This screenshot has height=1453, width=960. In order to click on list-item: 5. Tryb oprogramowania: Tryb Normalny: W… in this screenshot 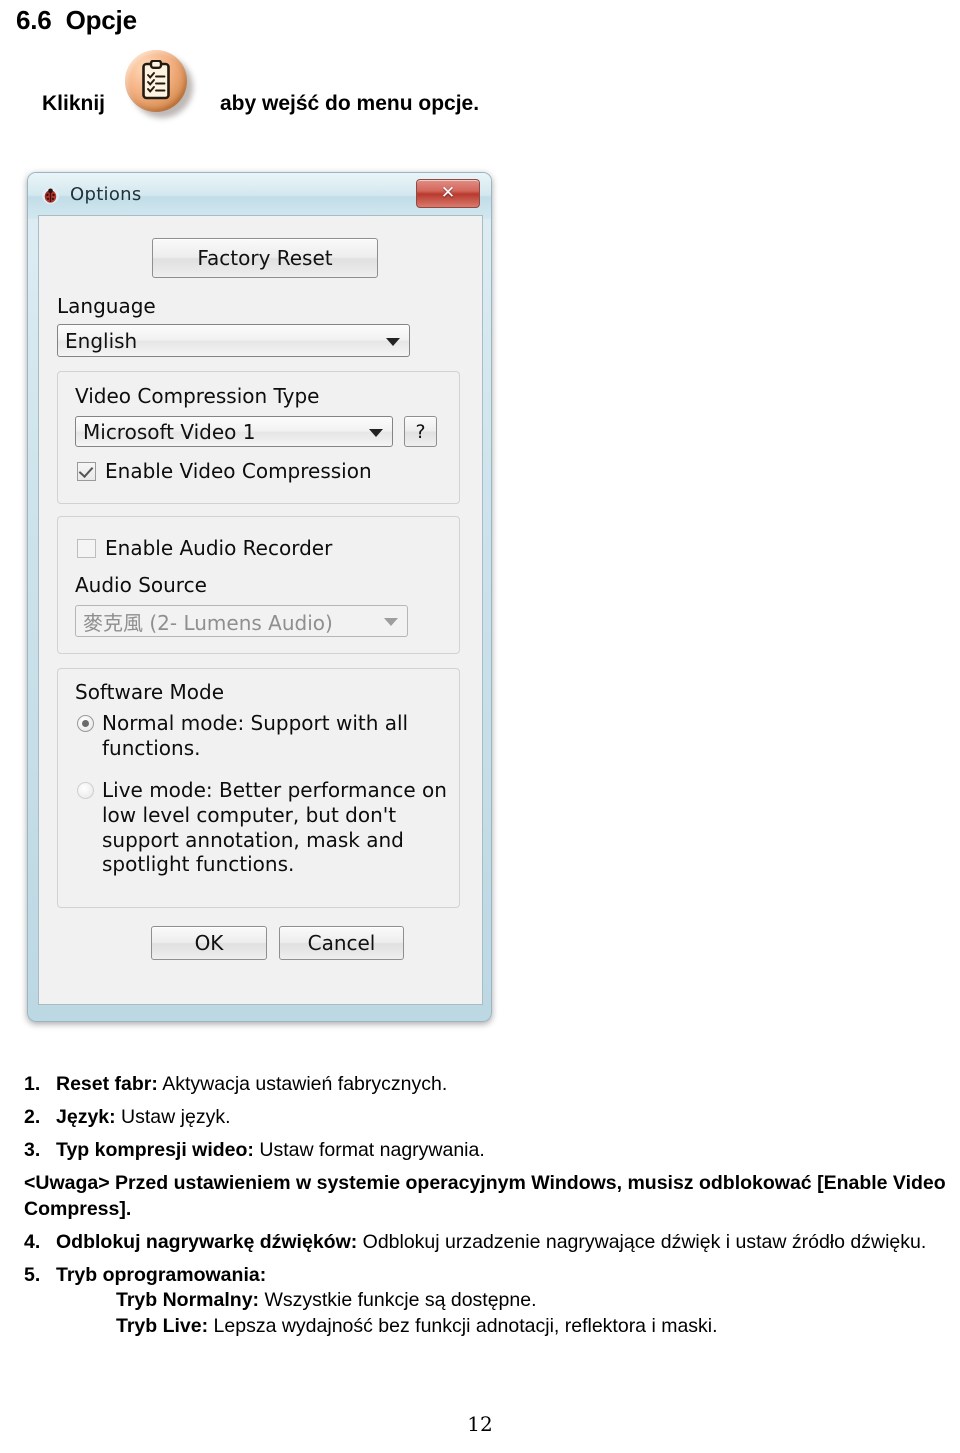, I will do `click(480, 1302)`.